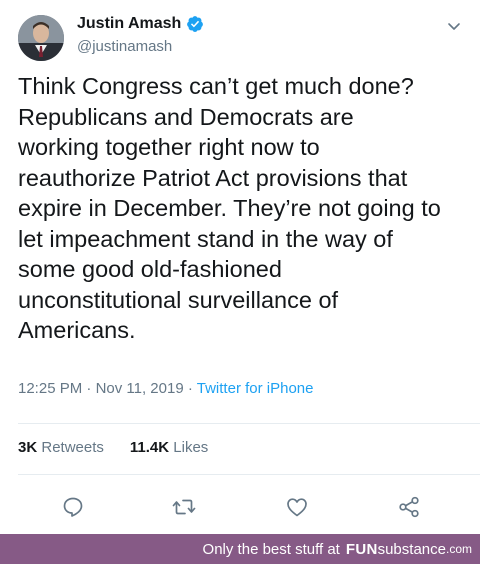 This screenshot has height=564, width=480. Describe the element at coordinates (454, 26) in the screenshot. I see `chevron-down-icon` at that location.